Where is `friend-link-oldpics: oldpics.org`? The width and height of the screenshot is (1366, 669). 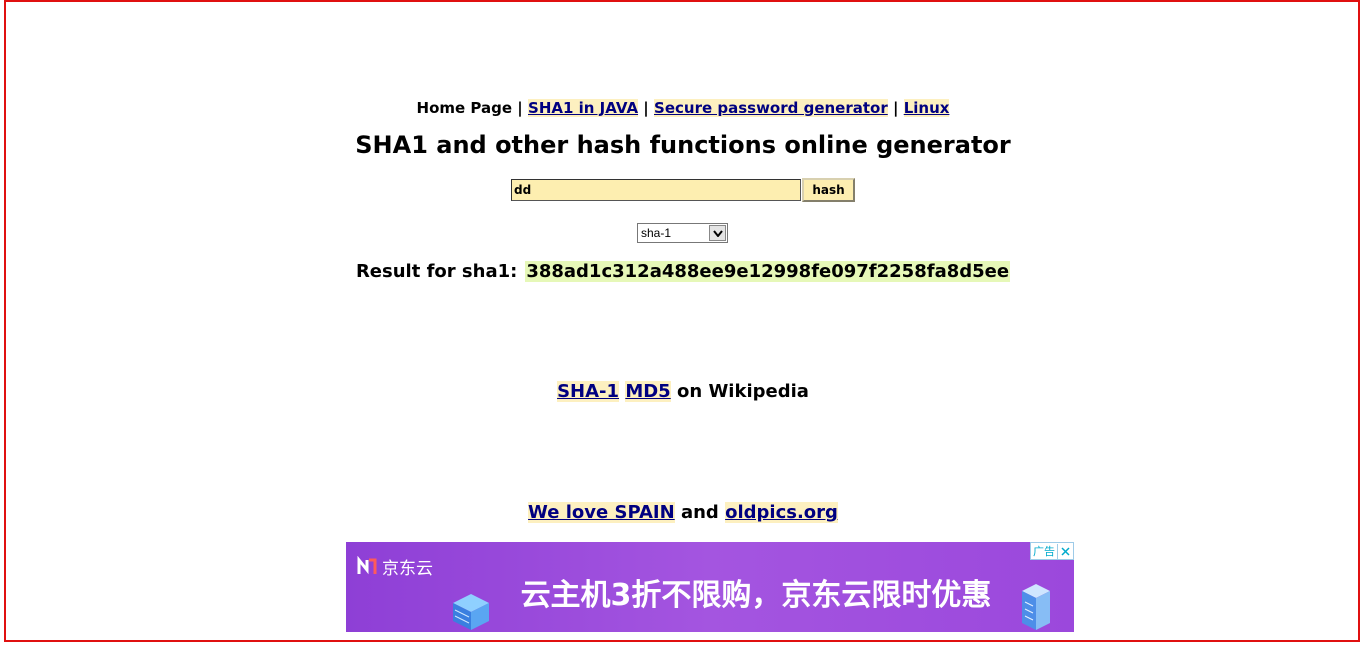
friend-link-oldpics: oldpics.org is located at coordinates (781, 512).